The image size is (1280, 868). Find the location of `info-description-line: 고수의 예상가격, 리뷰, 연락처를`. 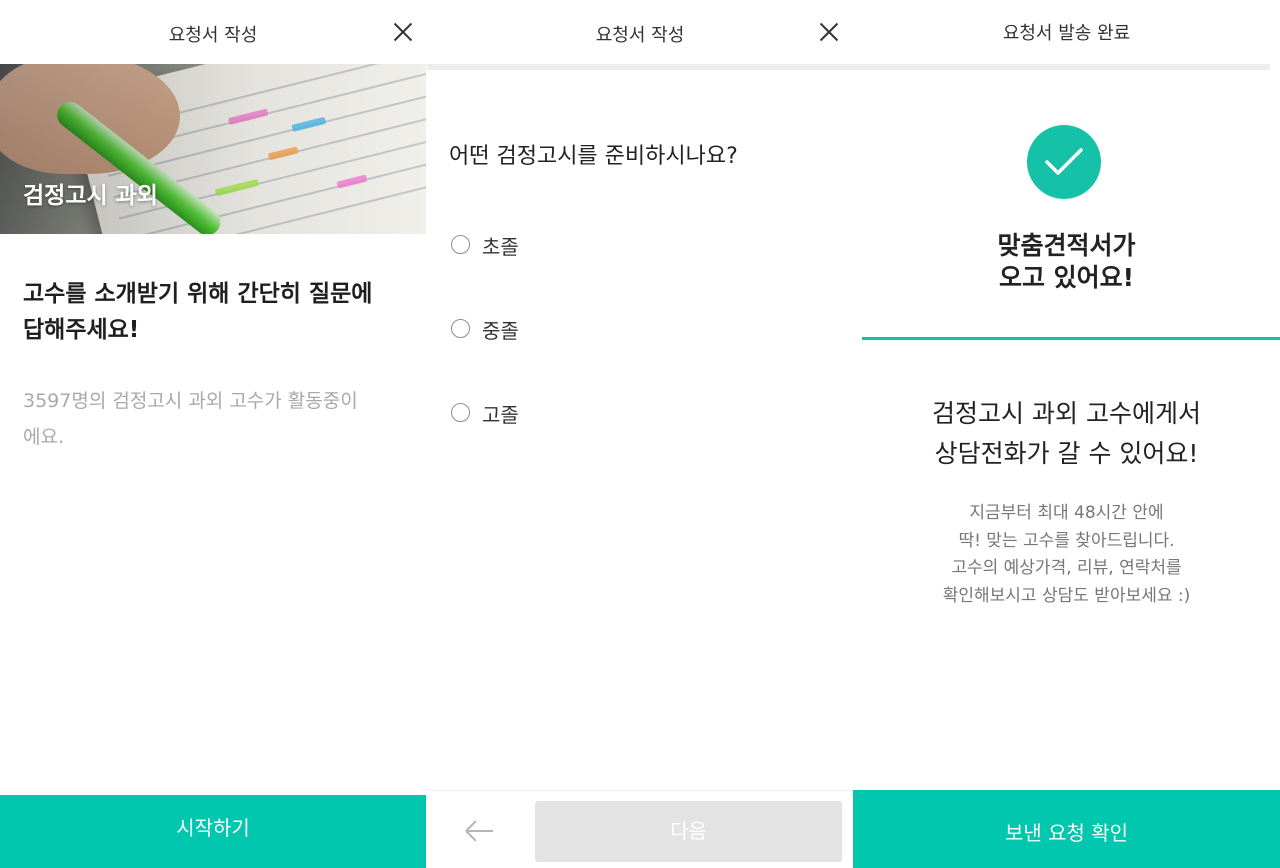

info-description-line: 고수의 예상가격, 리뷰, 연락처를 is located at coordinates (1066, 568).